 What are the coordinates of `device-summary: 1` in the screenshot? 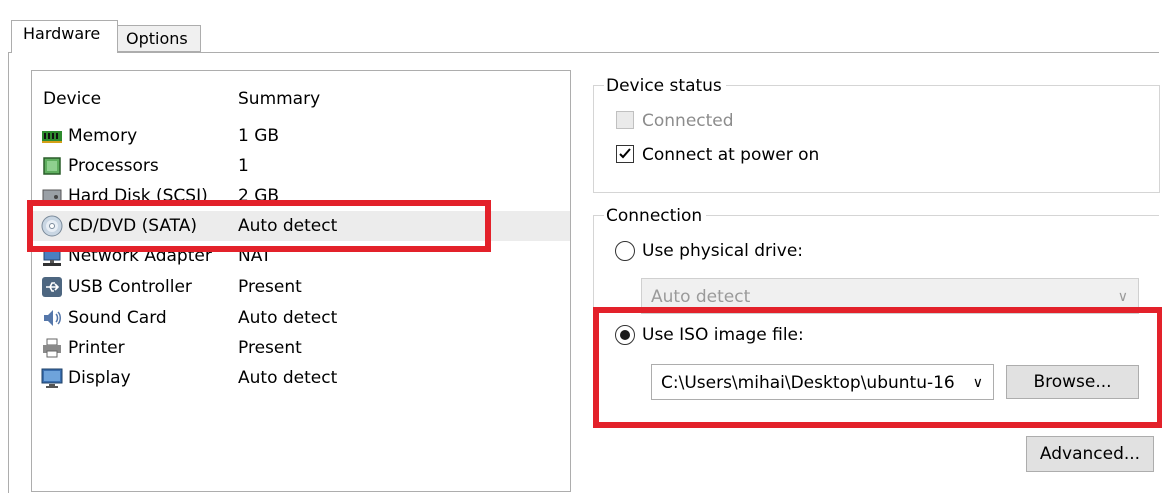 It's located at (243, 166).